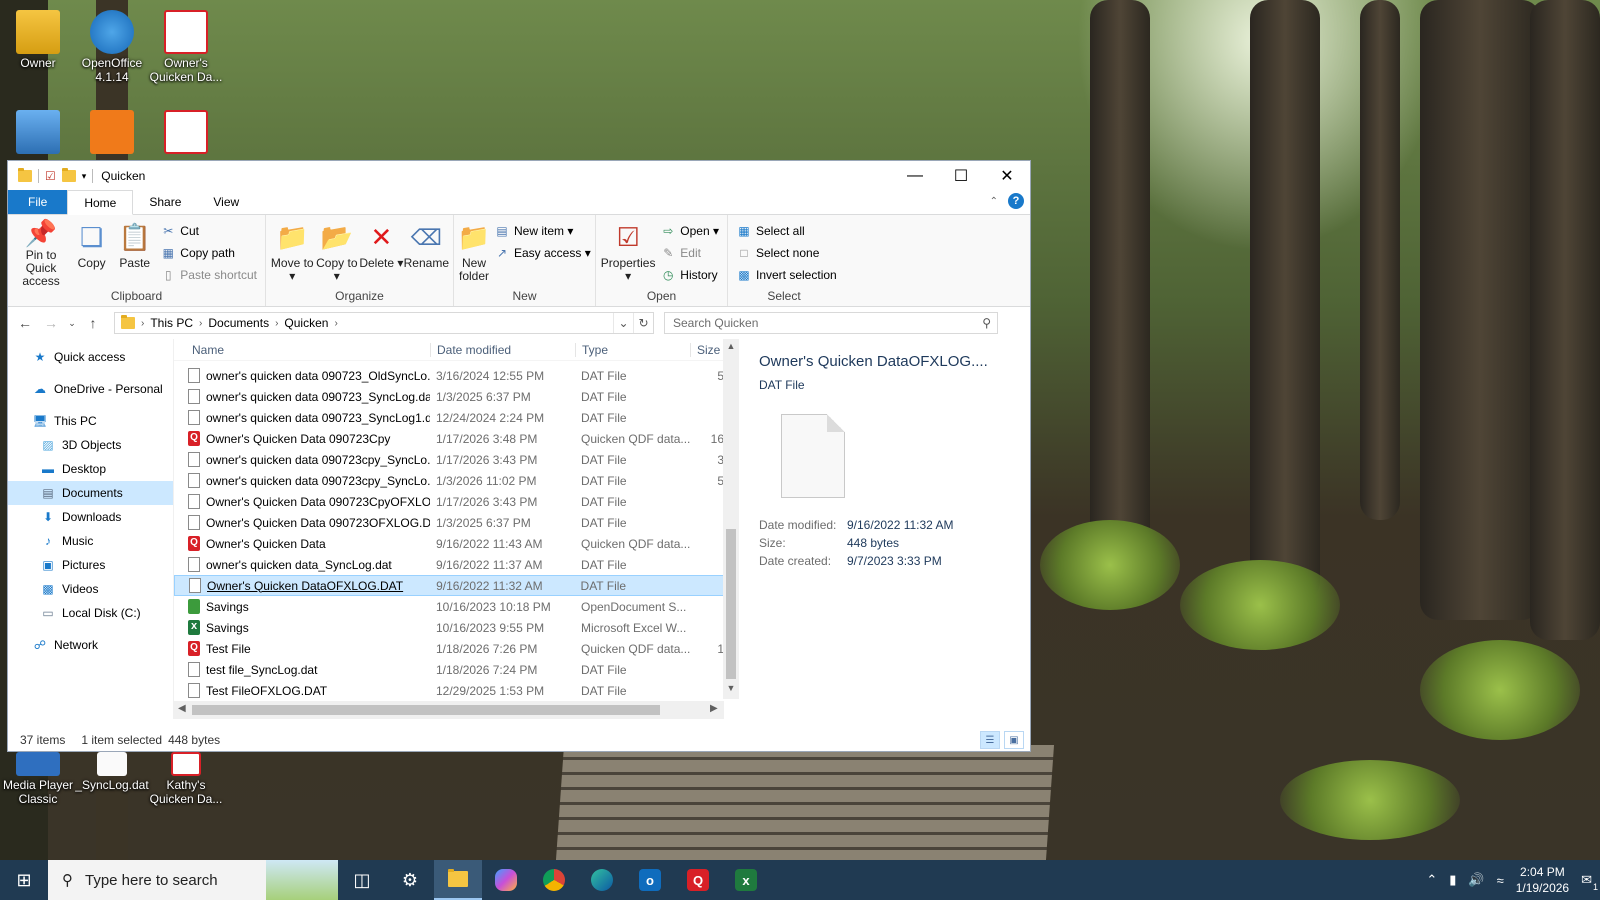  What do you see at coordinates (238, 323) in the screenshot?
I see `breadcrumb-documents: Documents` at bounding box center [238, 323].